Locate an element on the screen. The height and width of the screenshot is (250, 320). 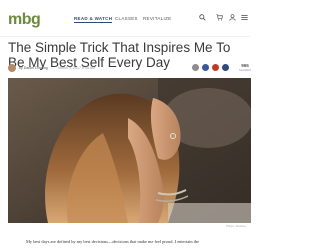
menu-icon is located at coordinates (244, 17).